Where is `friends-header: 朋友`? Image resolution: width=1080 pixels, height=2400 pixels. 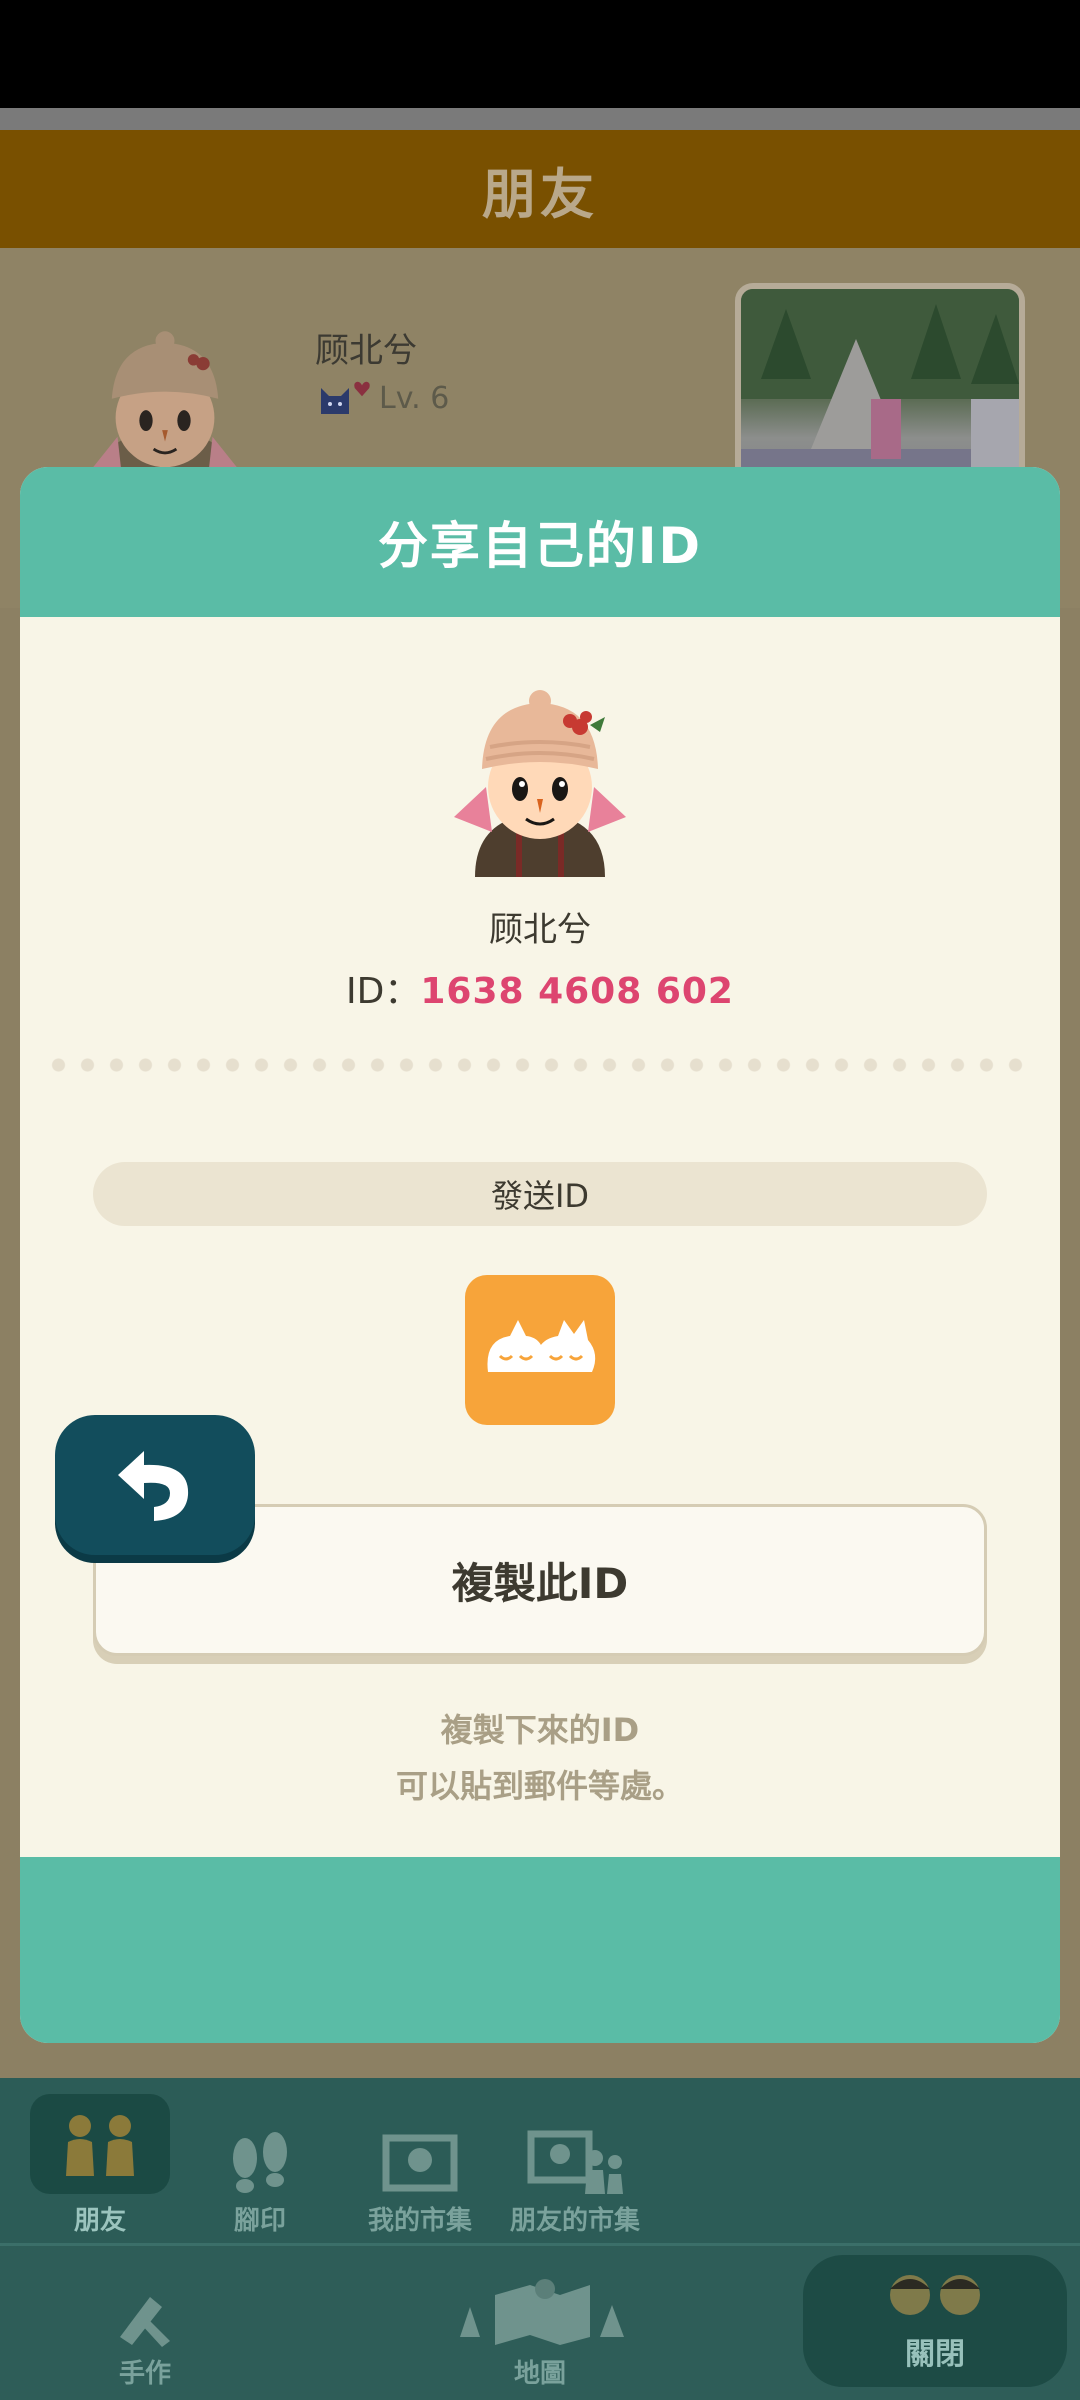 friends-header: 朋友 is located at coordinates (540, 189).